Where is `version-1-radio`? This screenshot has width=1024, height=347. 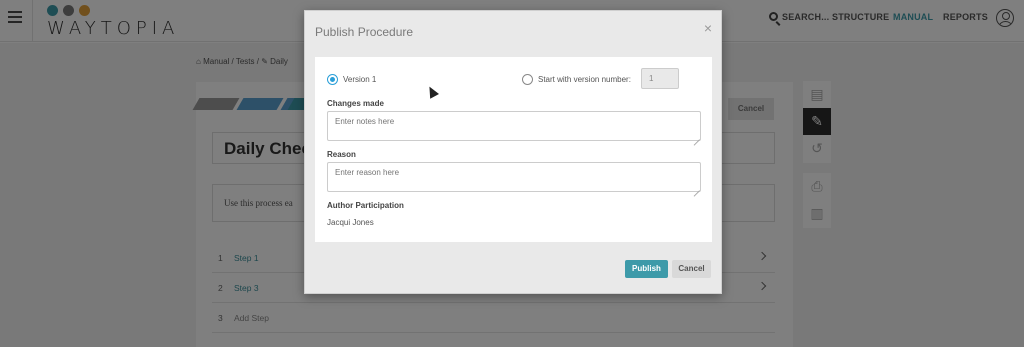 version-1-radio is located at coordinates (332, 79).